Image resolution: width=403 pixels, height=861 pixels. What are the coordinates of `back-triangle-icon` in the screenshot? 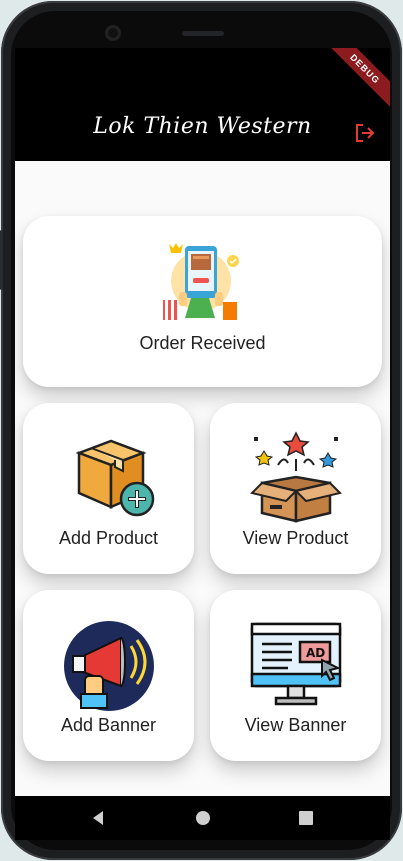 It's located at (99, 818).